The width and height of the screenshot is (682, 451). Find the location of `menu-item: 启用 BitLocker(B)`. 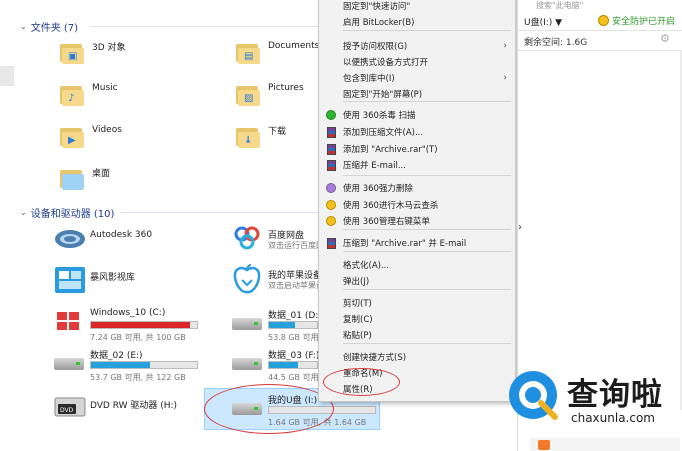

menu-item: 启用 BitLocker(B) is located at coordinates (417, 22).